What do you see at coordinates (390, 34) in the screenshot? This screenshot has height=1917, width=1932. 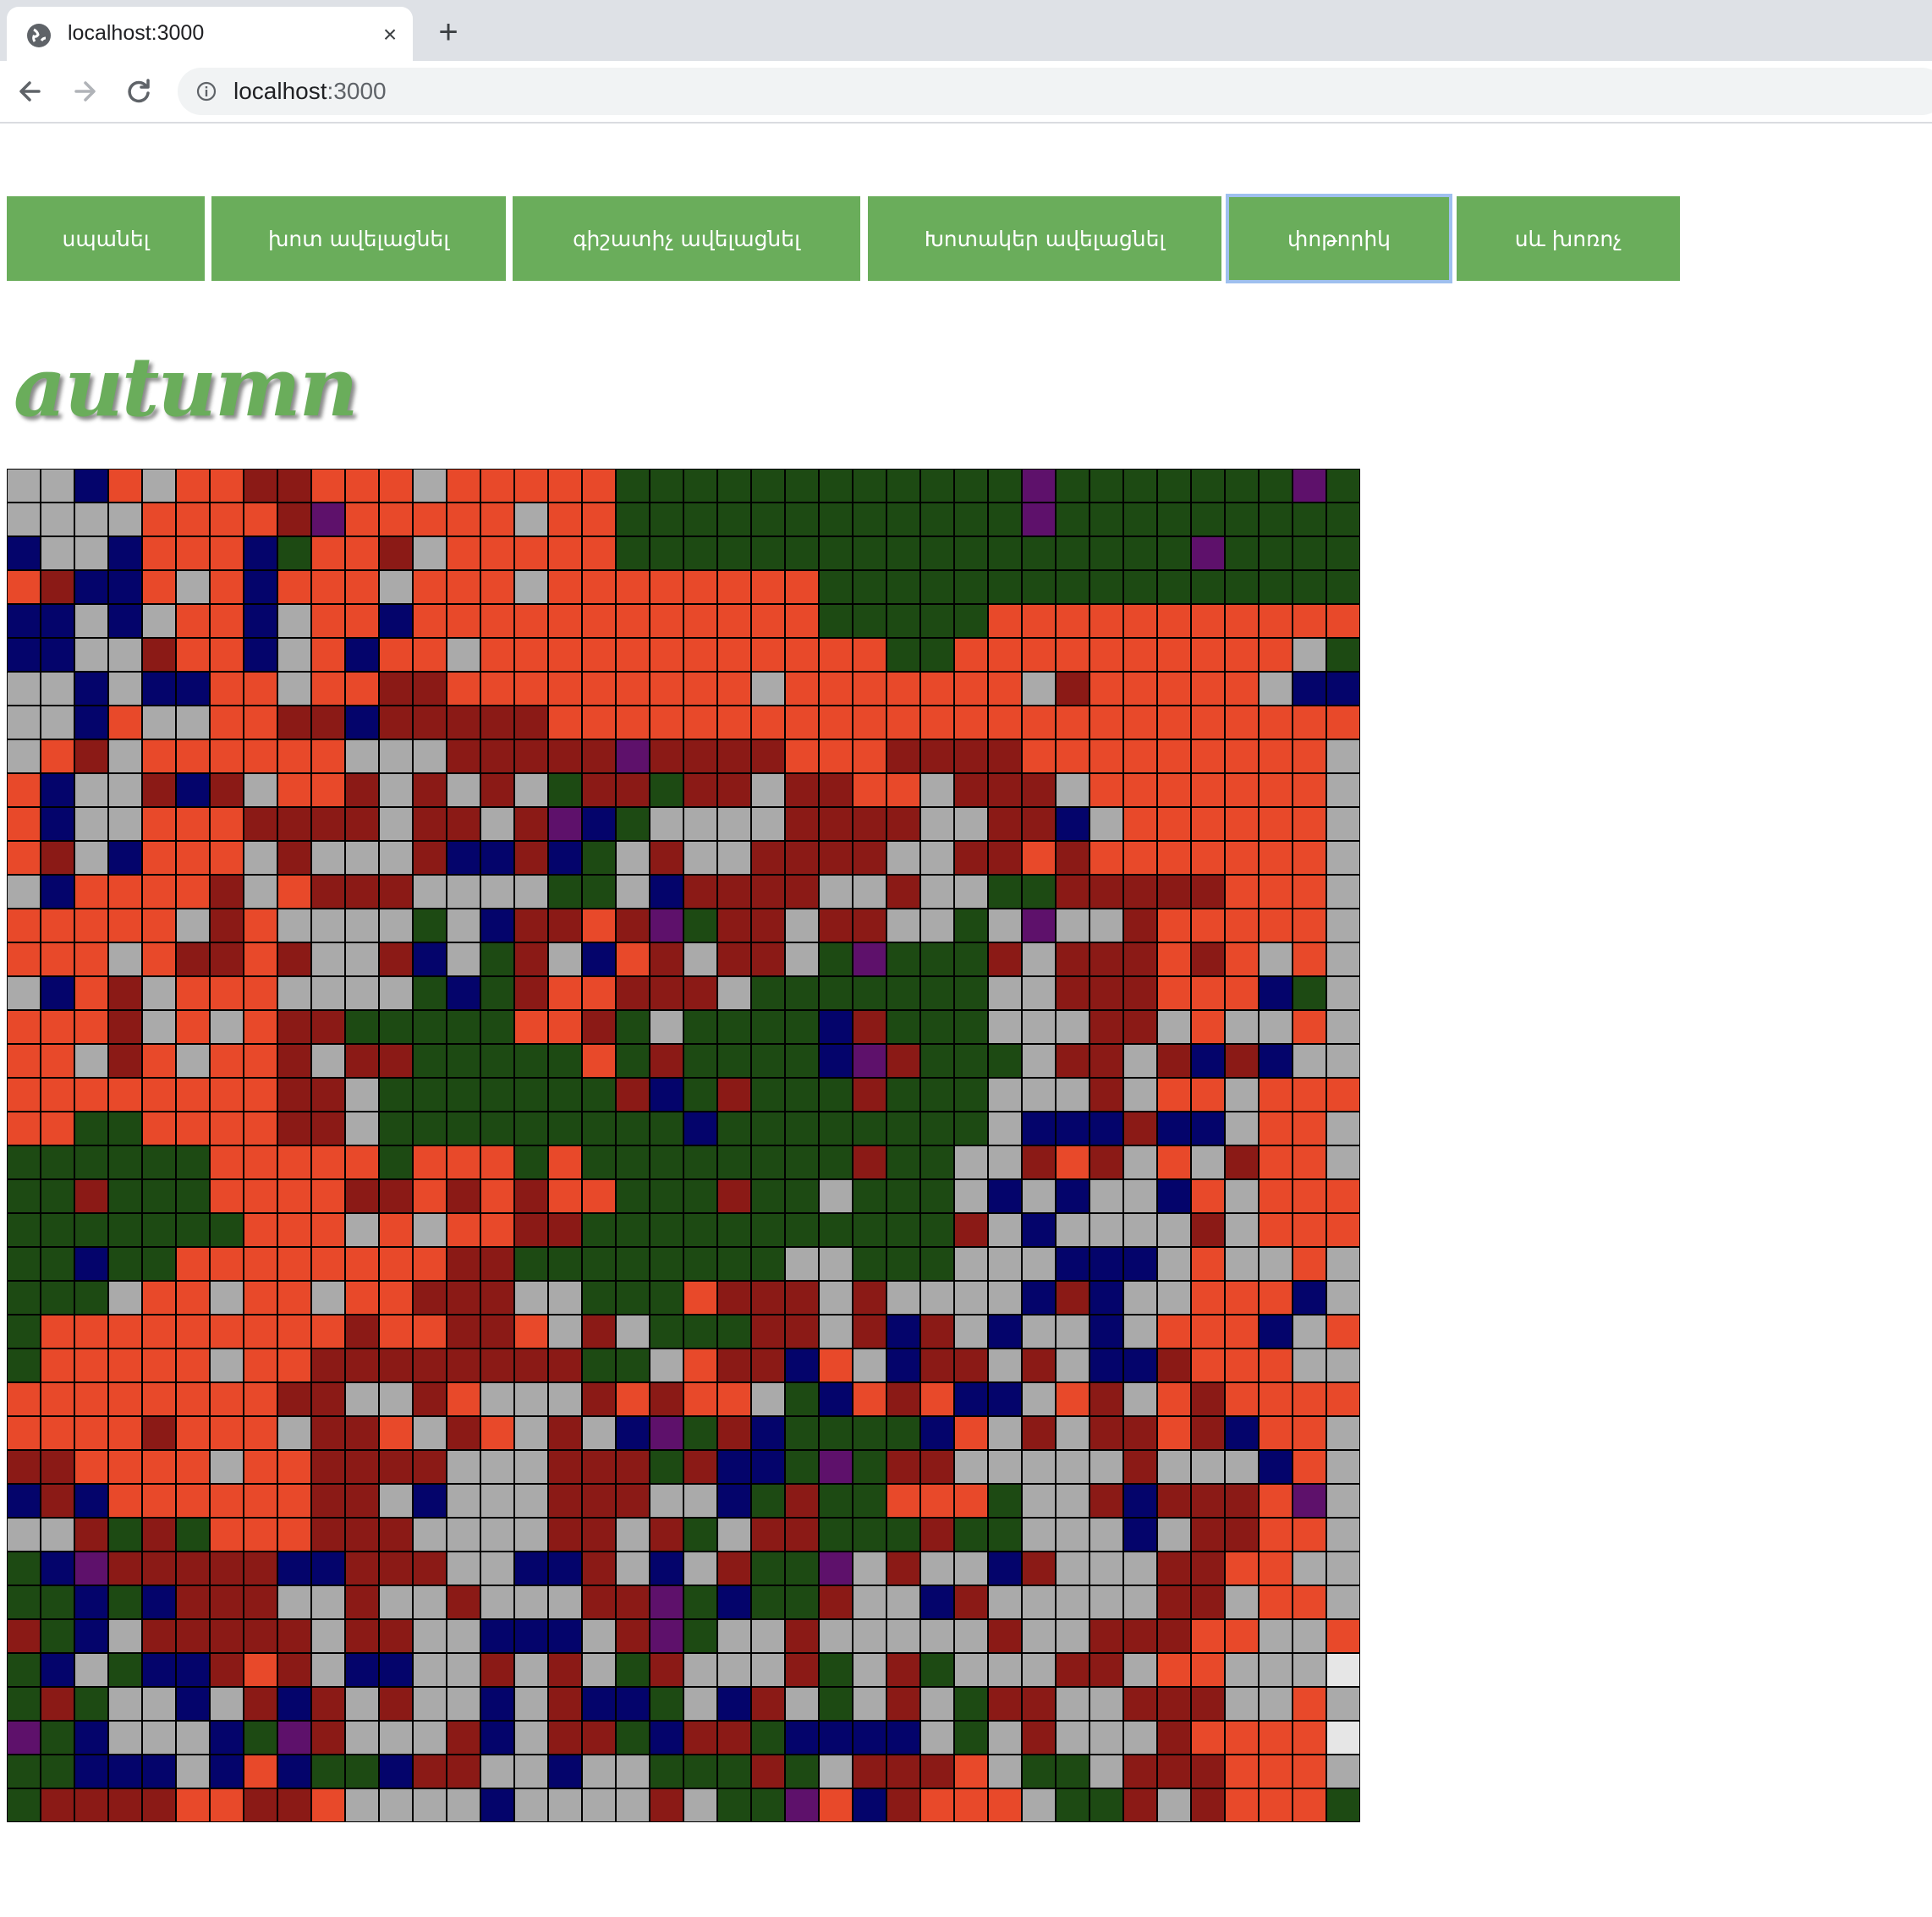 I see `close-icon: ×` at bounding box center [390, 34].